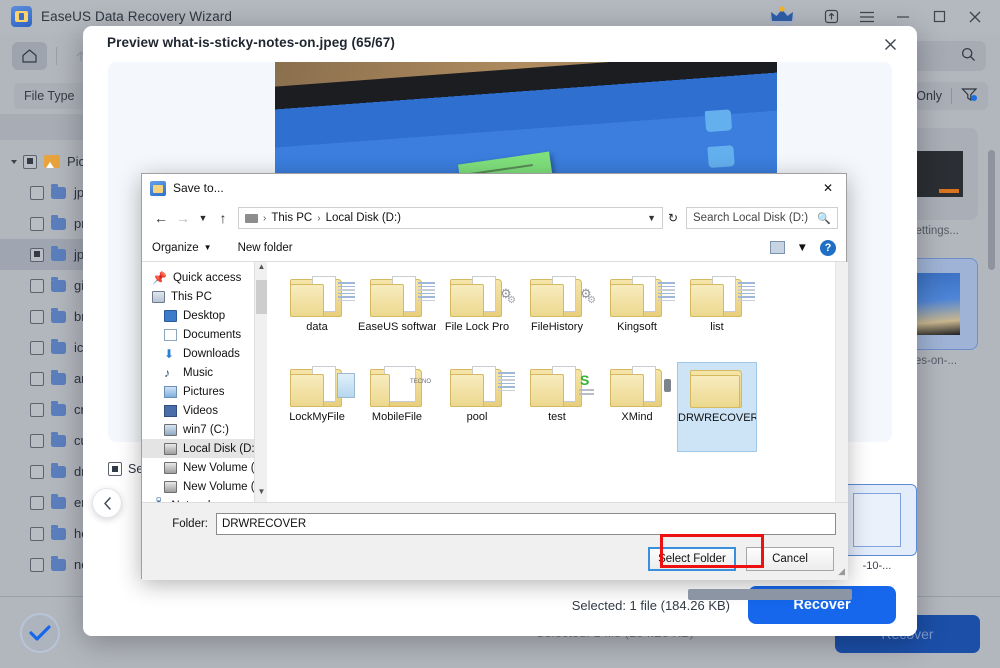 This screenshot has height=668, width=1000. Describe the element at coordinates (841, 382) in the screenshot. I see `file-grid-scrollbar` at that location.